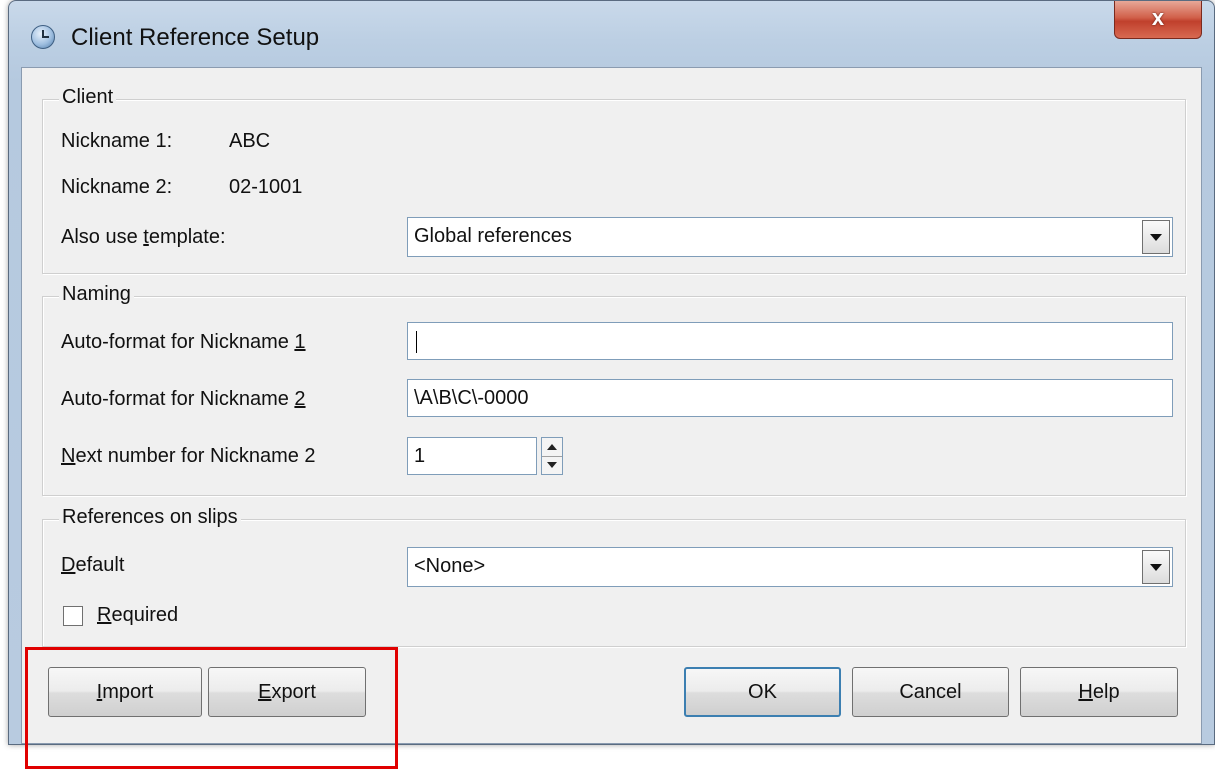  What do you see at coordinates (416, 341) in the screenshot?
I see `text-caret` at bounding box center [416, 341].